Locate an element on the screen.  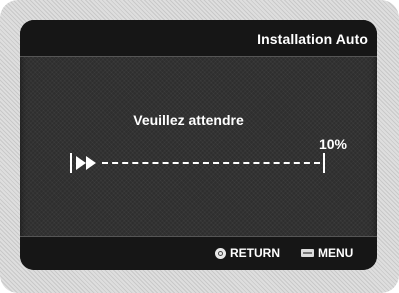
return-icon is located at coordinates (220, 253).